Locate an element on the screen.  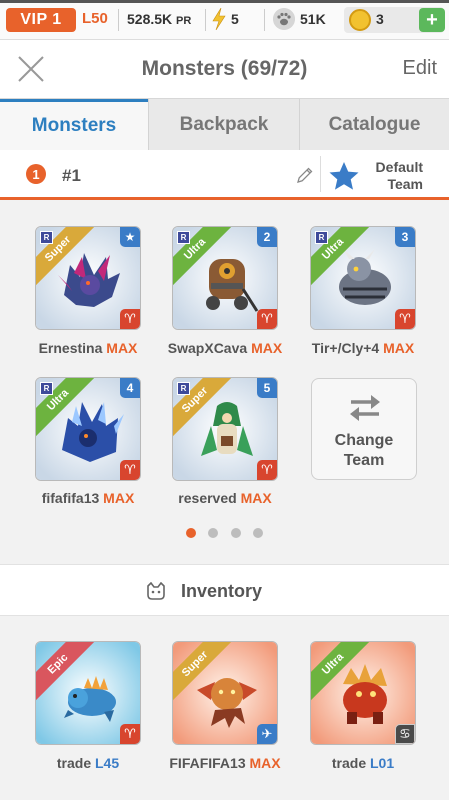
inventory-card: Epic ♈ is located at coordinates (88, 693).